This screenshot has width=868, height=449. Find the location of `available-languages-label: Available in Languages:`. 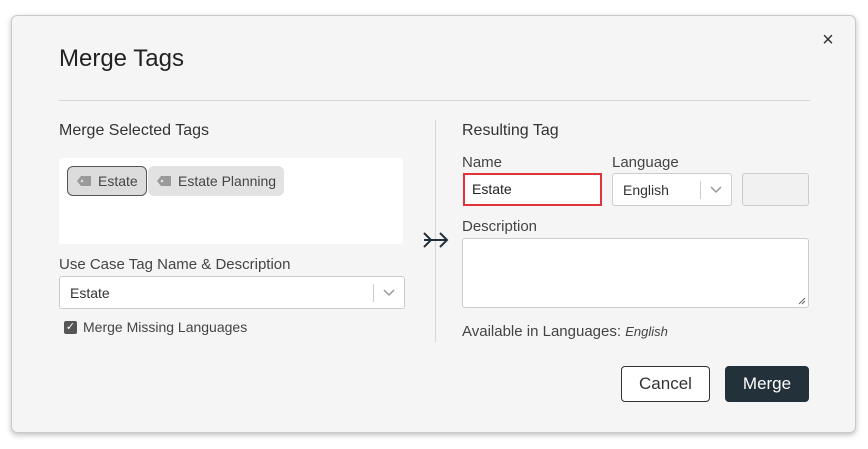

available-languages-label: Available in Languages: is located at coordinates (542, 331).